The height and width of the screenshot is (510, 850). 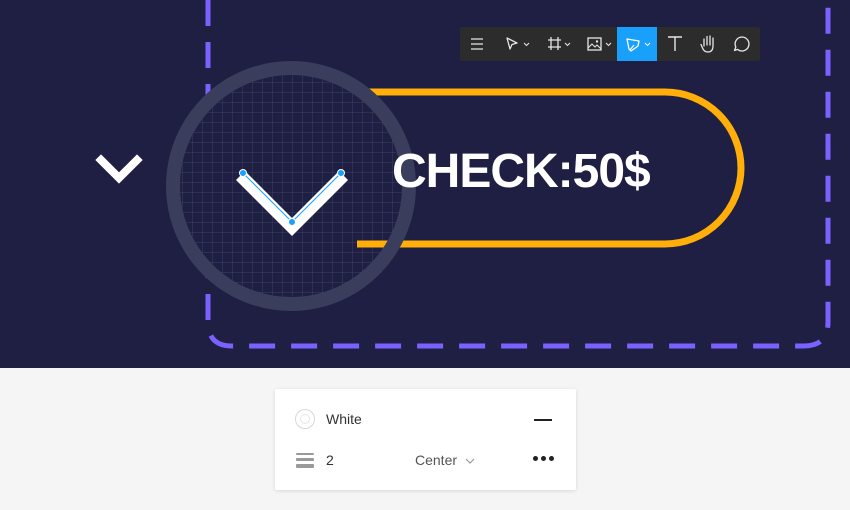 What do you see at coordinates (436, 460) in the screenshot?
I see `stroke-align-value: Center` at bounding box center [436, 460].